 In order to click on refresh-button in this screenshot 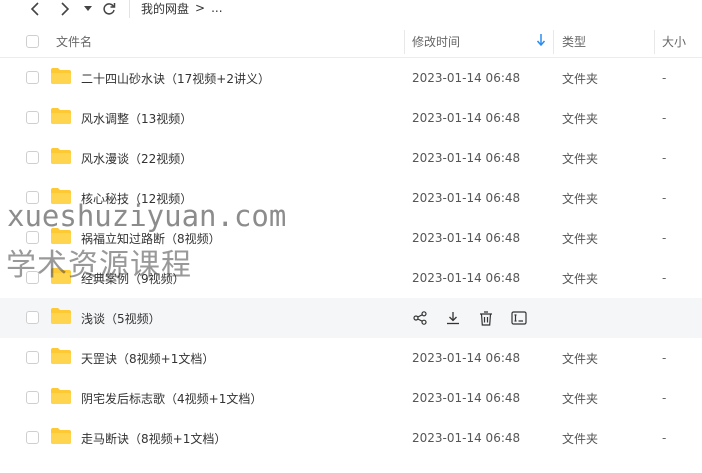, I will do `click(109, 9)`.